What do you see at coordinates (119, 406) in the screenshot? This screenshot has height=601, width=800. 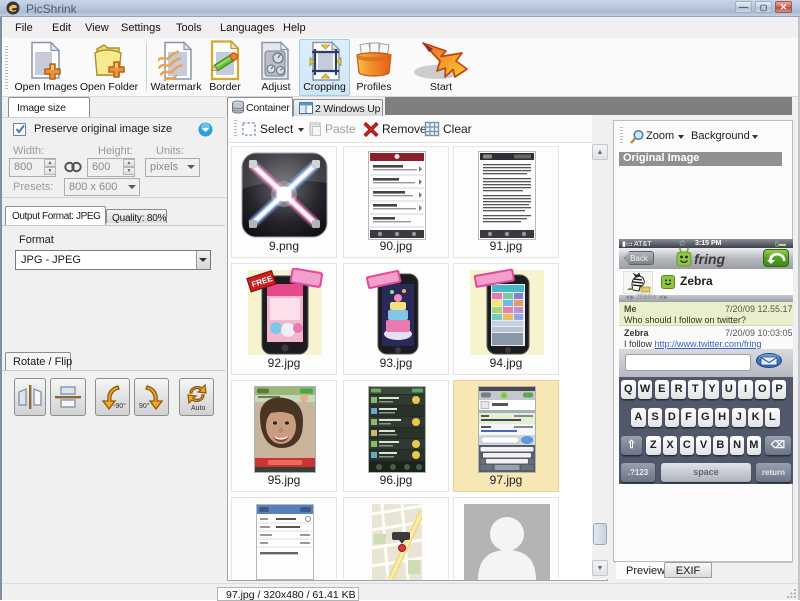 I see `svg-text: -90°` at bounding box center [119, 406].